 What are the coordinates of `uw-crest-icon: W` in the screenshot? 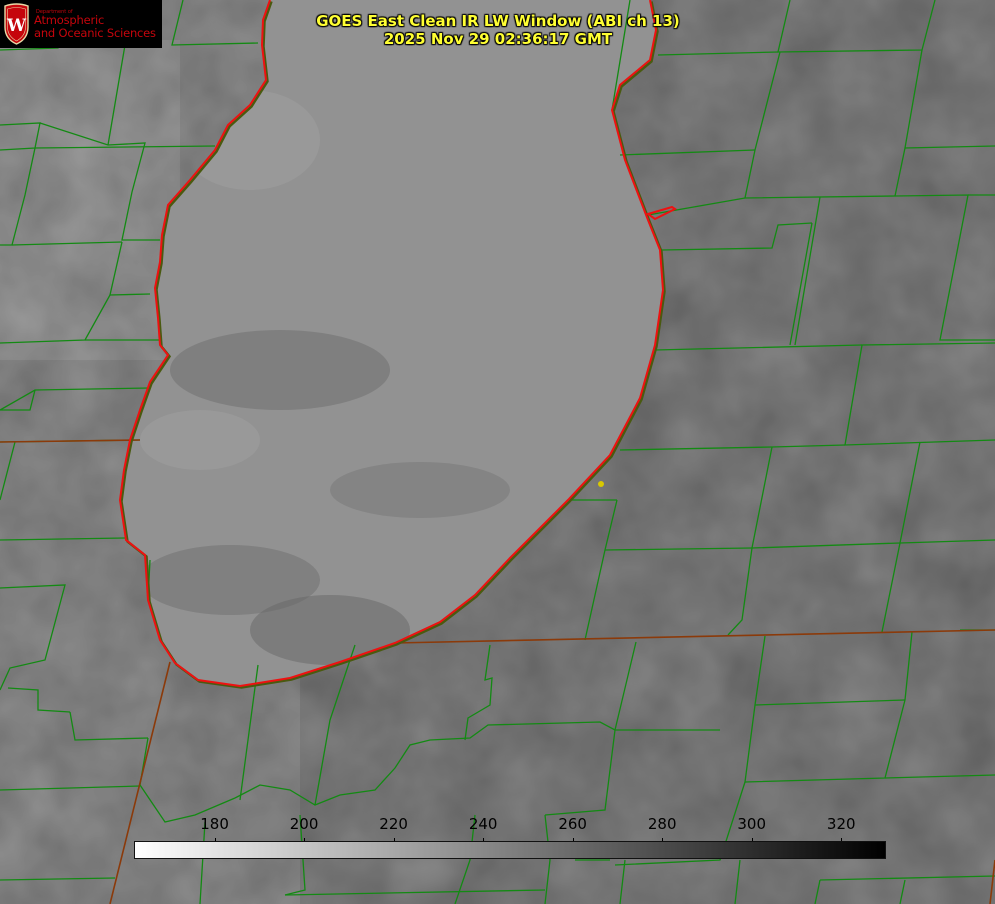 It's located at (16, 24).